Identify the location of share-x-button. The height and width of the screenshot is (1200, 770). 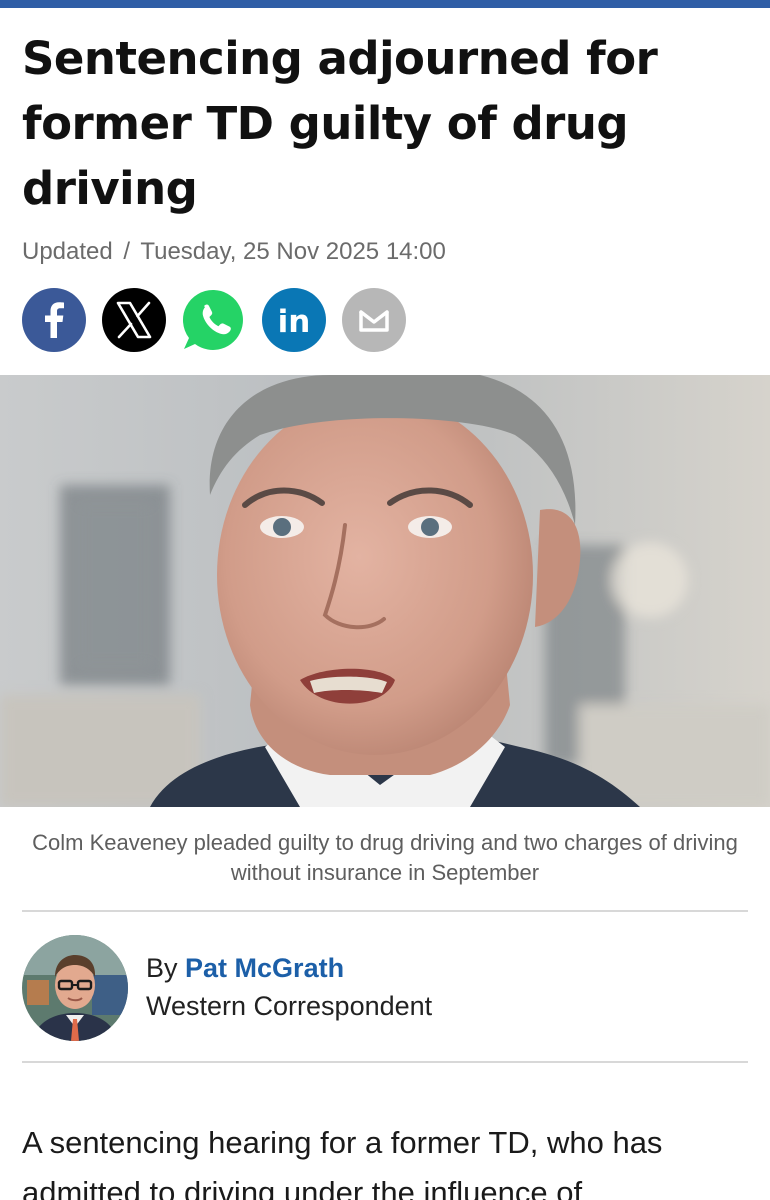
(134, 320).